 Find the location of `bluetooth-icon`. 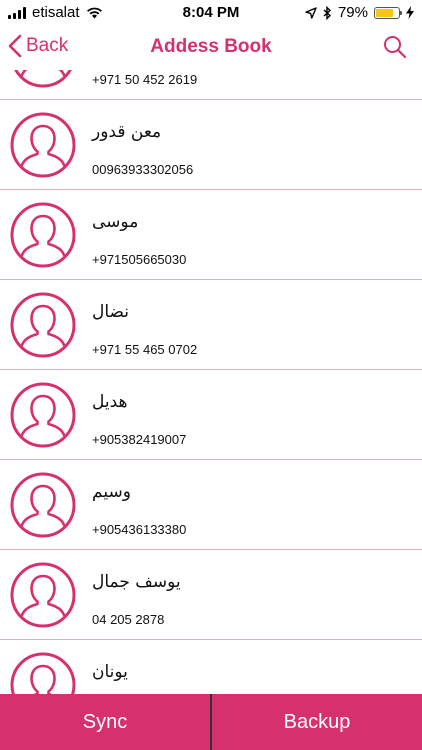

bluetooth-icon is located at coordinates (327, 12).